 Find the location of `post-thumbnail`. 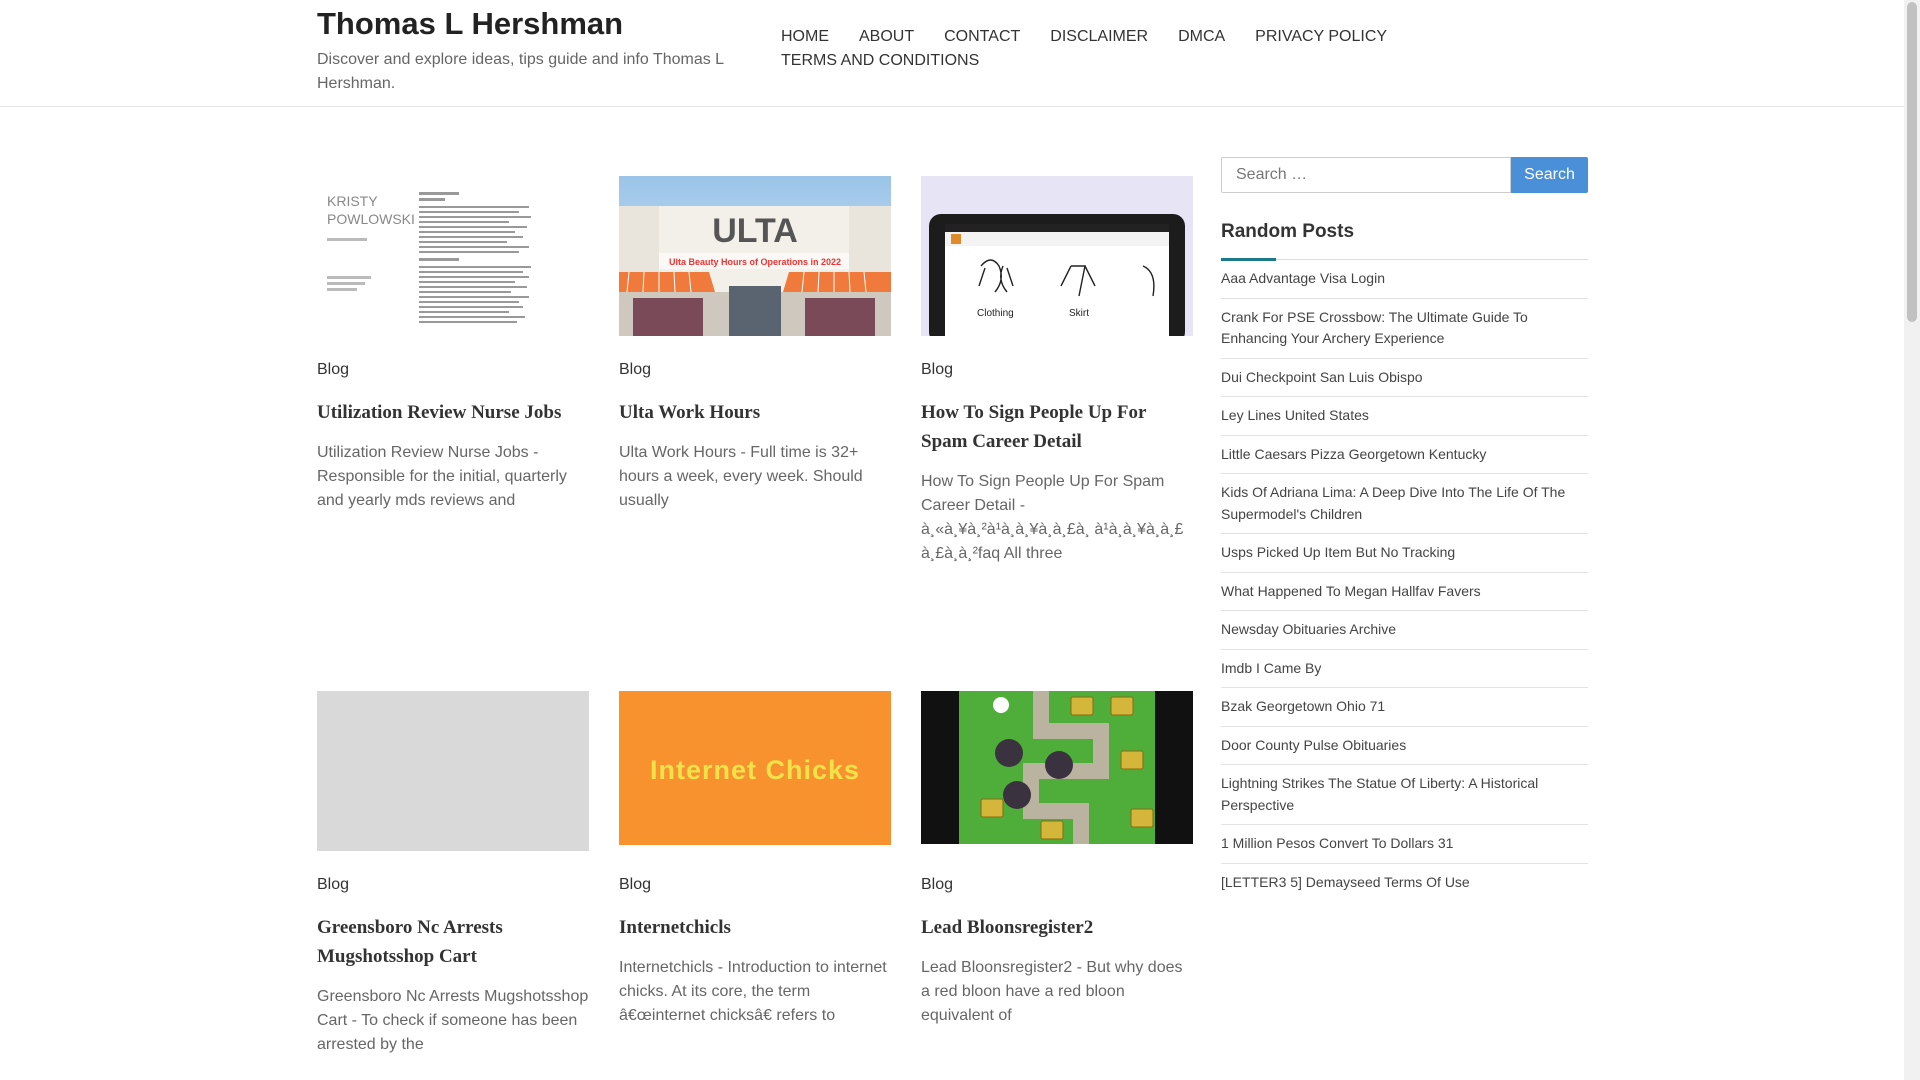

post-thumbnail is located at coordinates (1057, 767).